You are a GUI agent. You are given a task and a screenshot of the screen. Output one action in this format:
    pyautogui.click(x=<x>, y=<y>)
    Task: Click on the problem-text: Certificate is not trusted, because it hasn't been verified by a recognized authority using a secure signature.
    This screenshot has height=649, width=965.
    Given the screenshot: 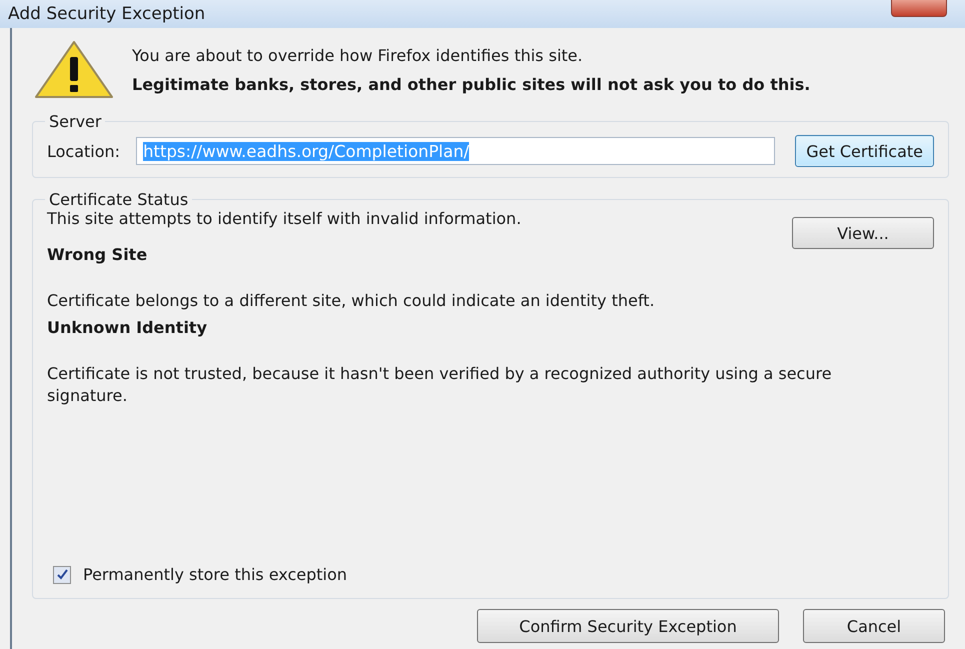 What is the action you would take?
    pyautogui.click(x=440, y=385)
    